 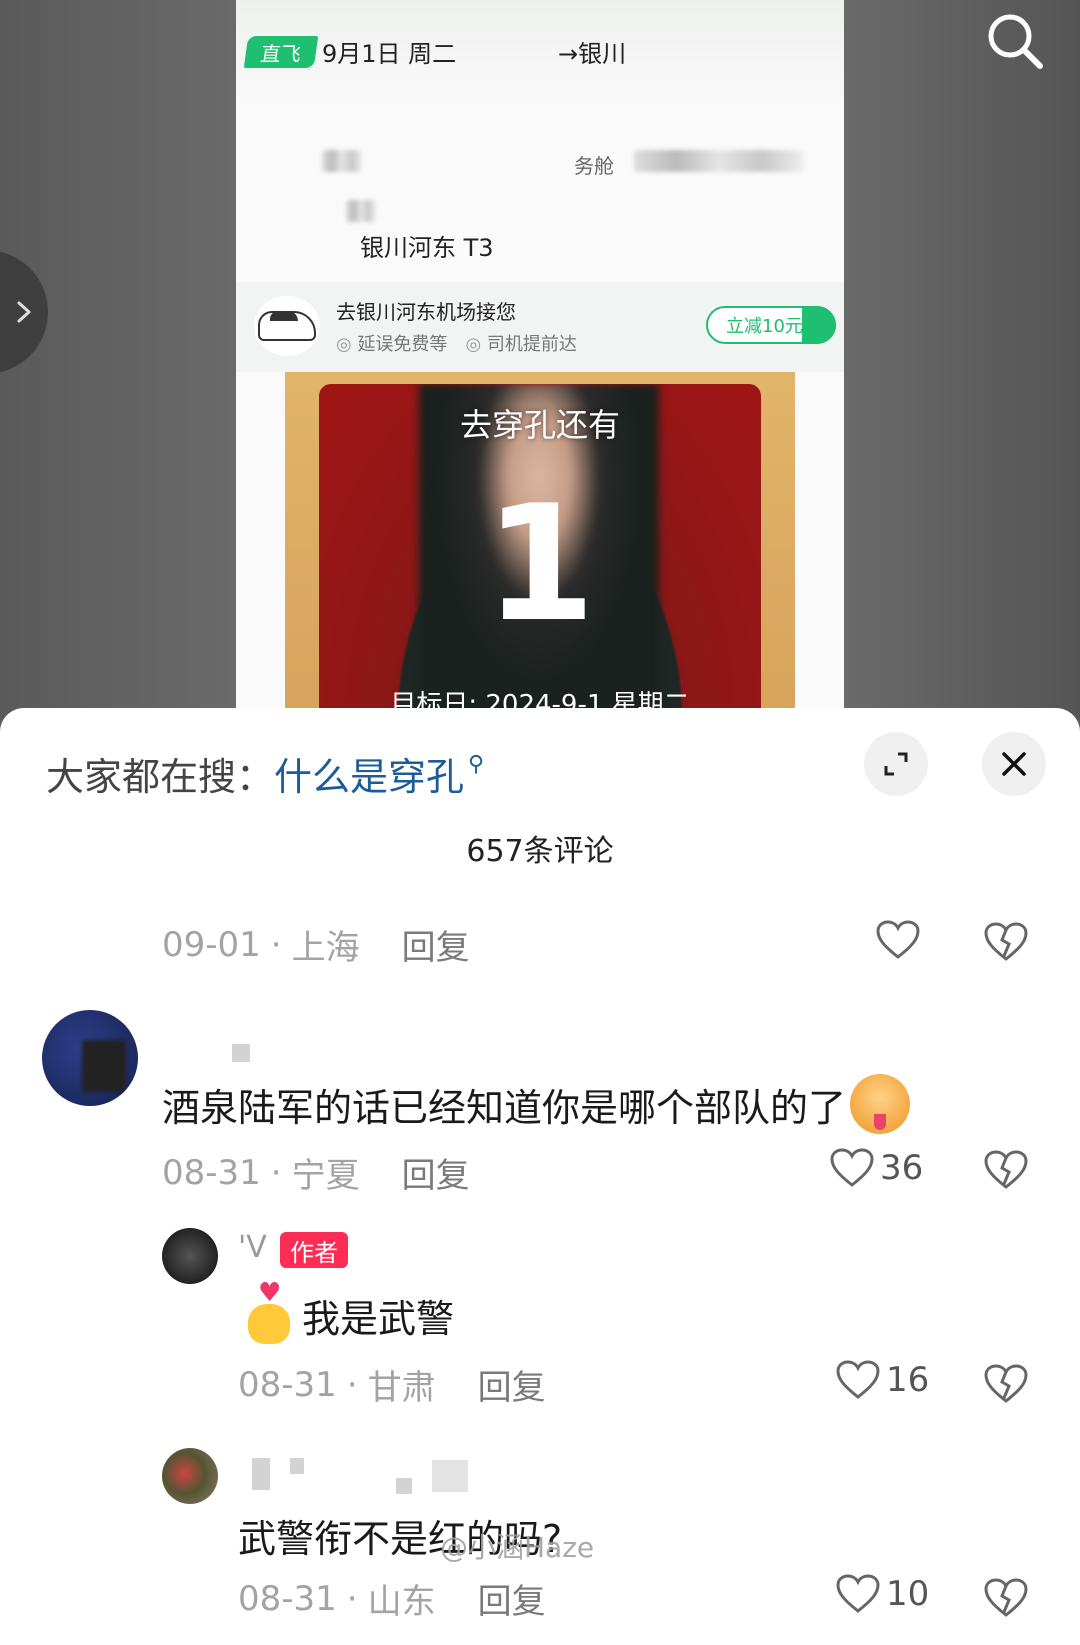 What do you see at coordinates (539, 425) in the screenshot?
I see `countdown-label: 去穿孔还有` at bounding box center [539, 425].